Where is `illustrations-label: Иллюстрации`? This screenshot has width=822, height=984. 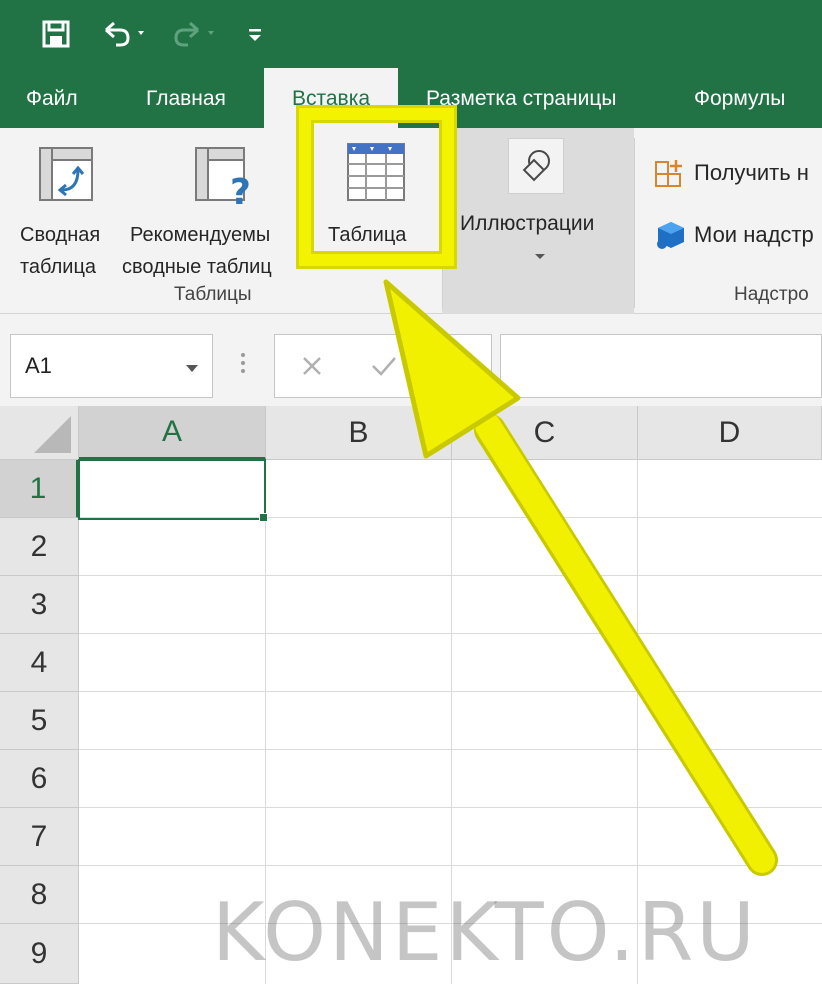
illustrations-label: Иллюстрации is located at coordinates (527, 223).